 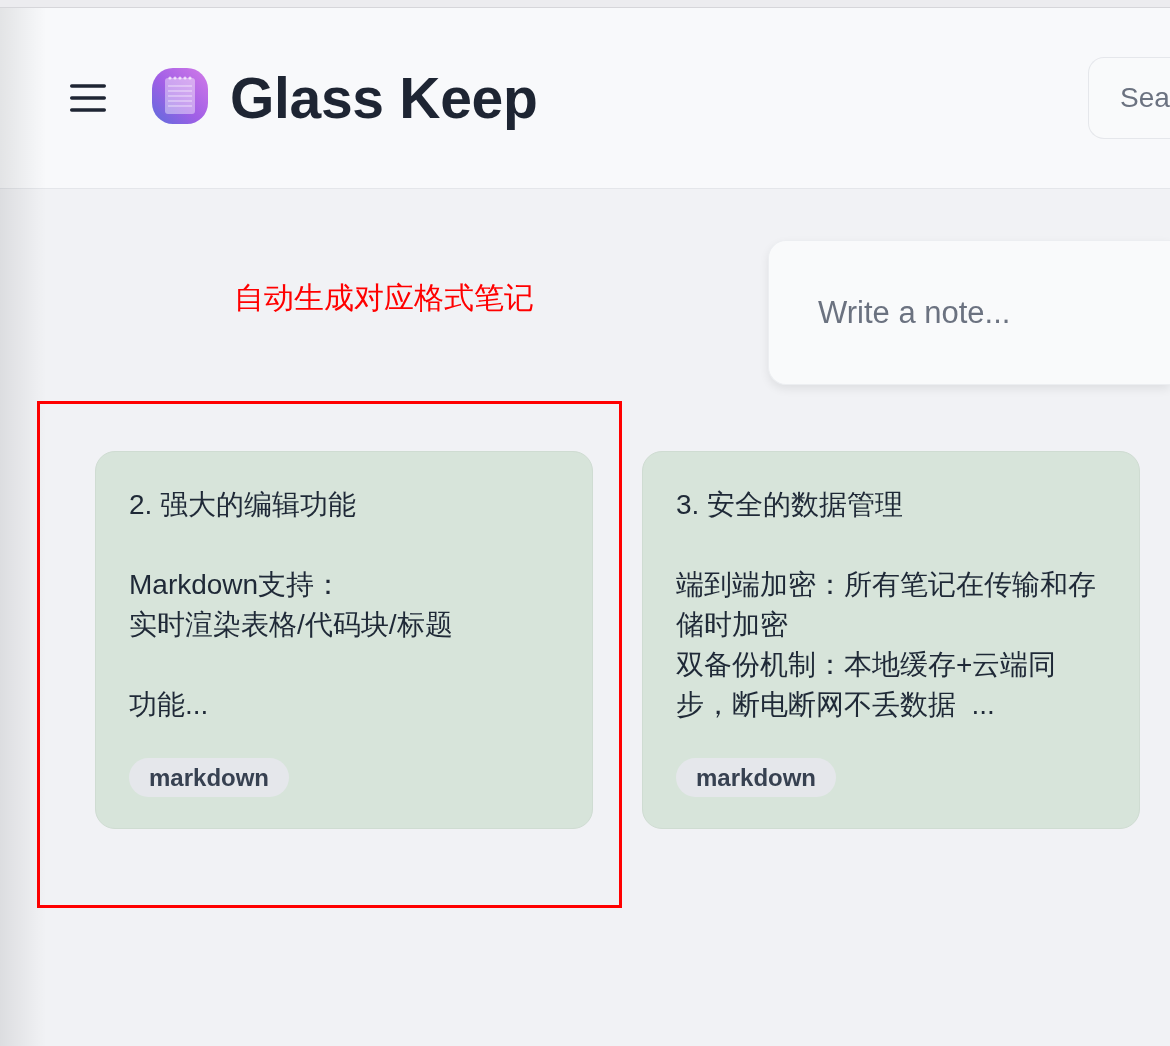 I want to click on search-field: Sea, so click(x=1129, y=98).